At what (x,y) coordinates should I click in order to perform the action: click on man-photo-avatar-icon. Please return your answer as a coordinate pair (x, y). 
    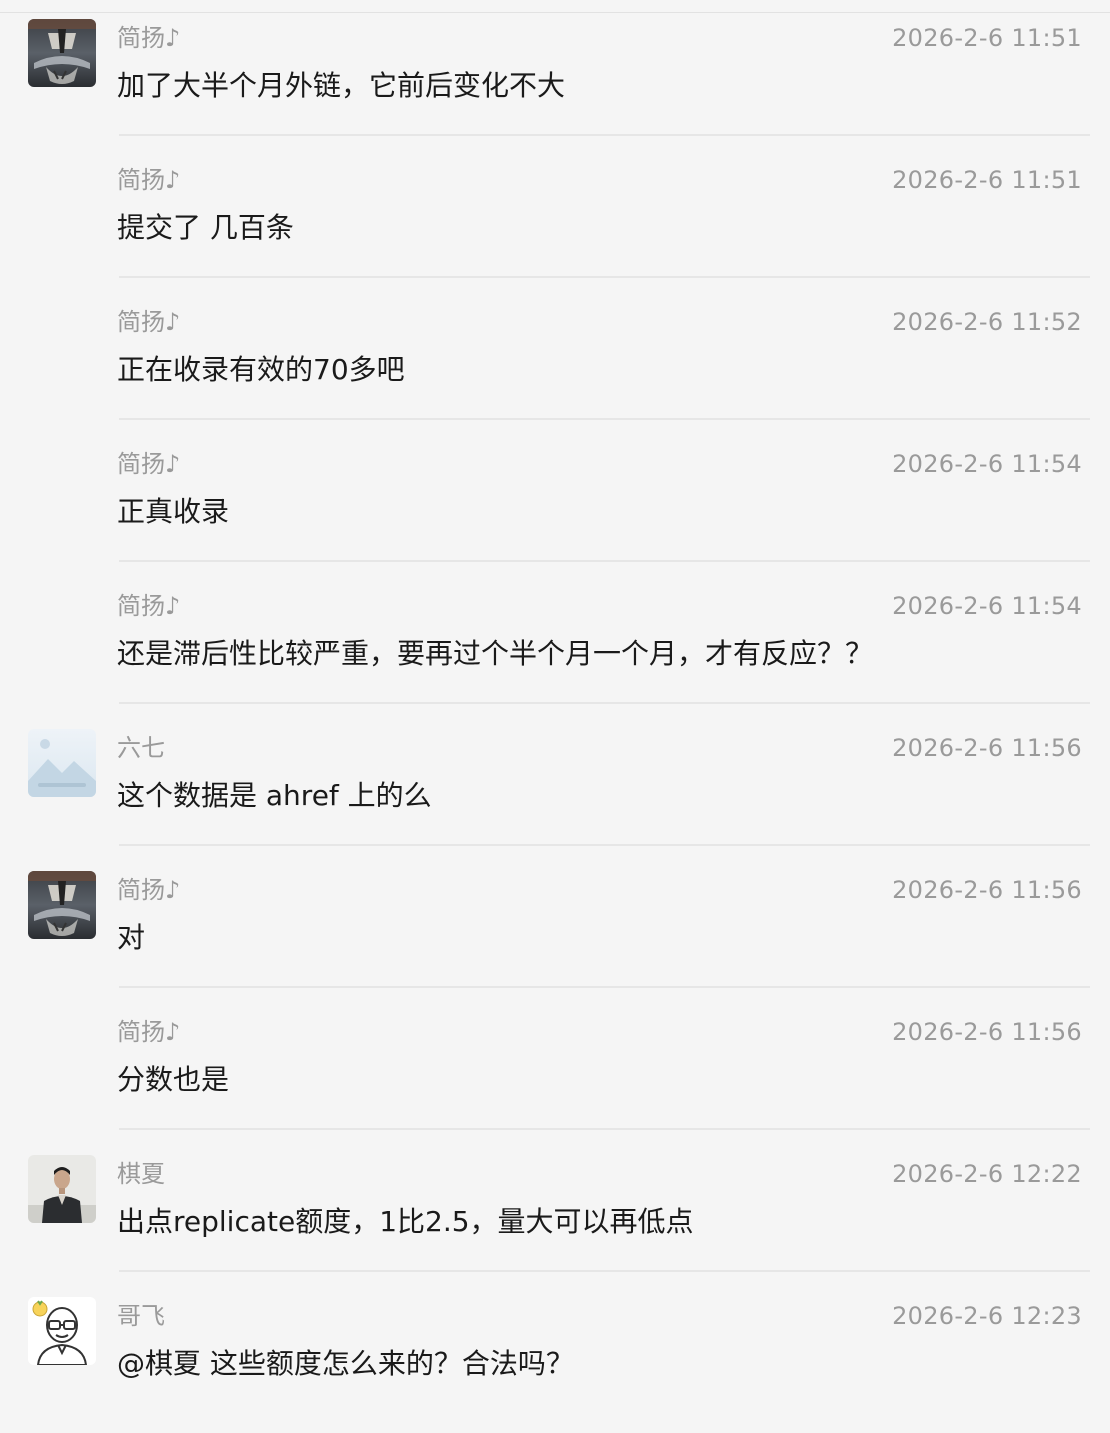
    Looking at the image, I should click on (62, 1189).